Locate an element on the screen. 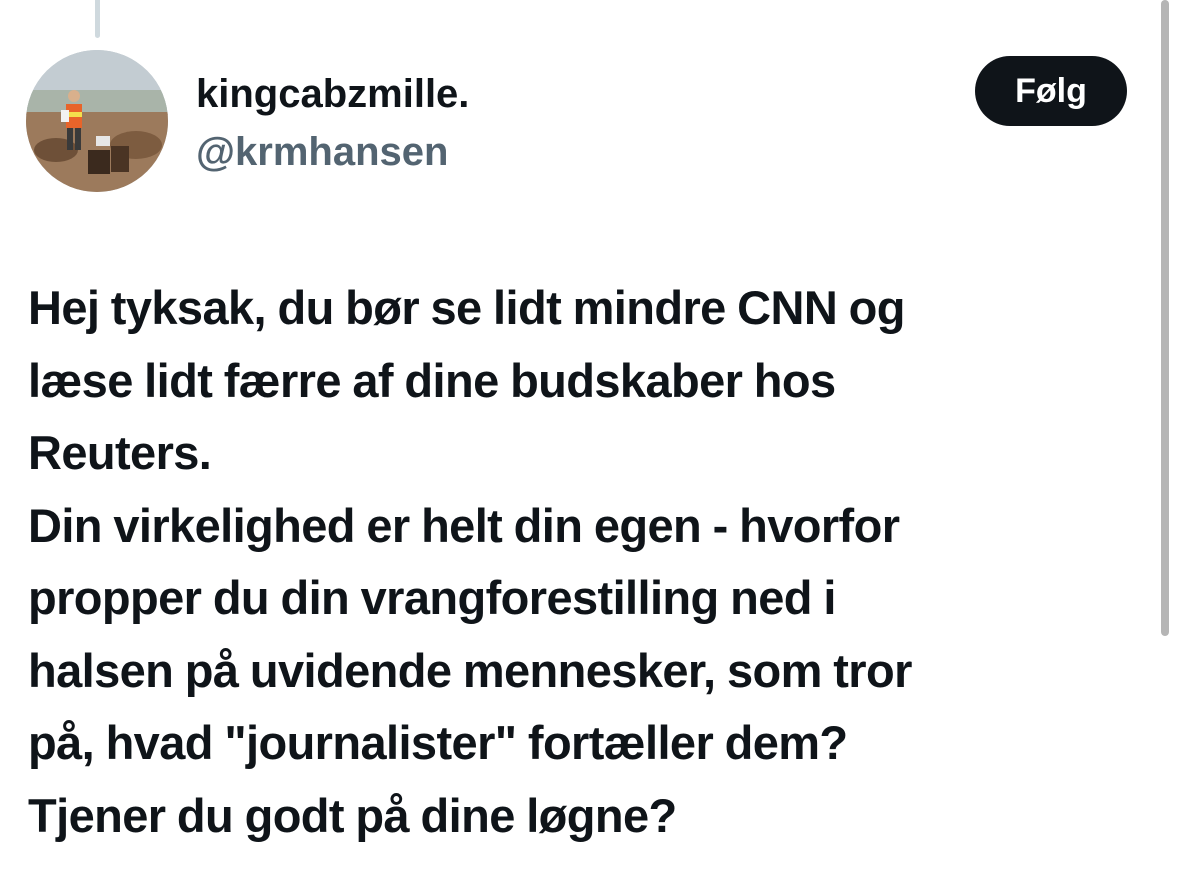  scrollbar is located at coordinates (1165, 318).